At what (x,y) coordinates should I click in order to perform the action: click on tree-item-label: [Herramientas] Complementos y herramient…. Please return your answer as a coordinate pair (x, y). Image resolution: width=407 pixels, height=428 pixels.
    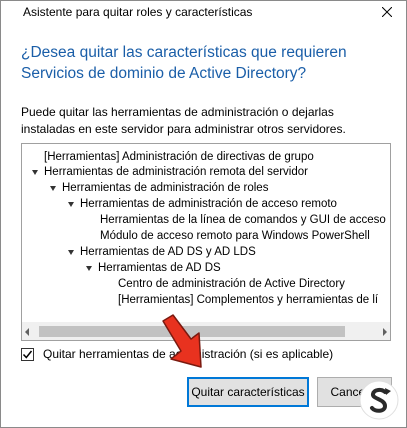
    Looking at the image, I should click on (248, 300).